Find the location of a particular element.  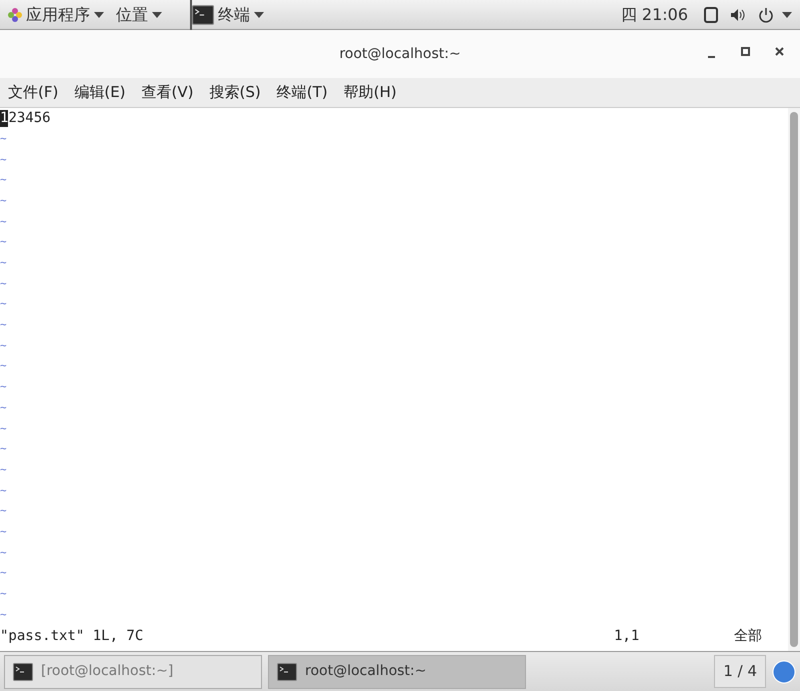

notification-icon is located at coordinates (784, 672).